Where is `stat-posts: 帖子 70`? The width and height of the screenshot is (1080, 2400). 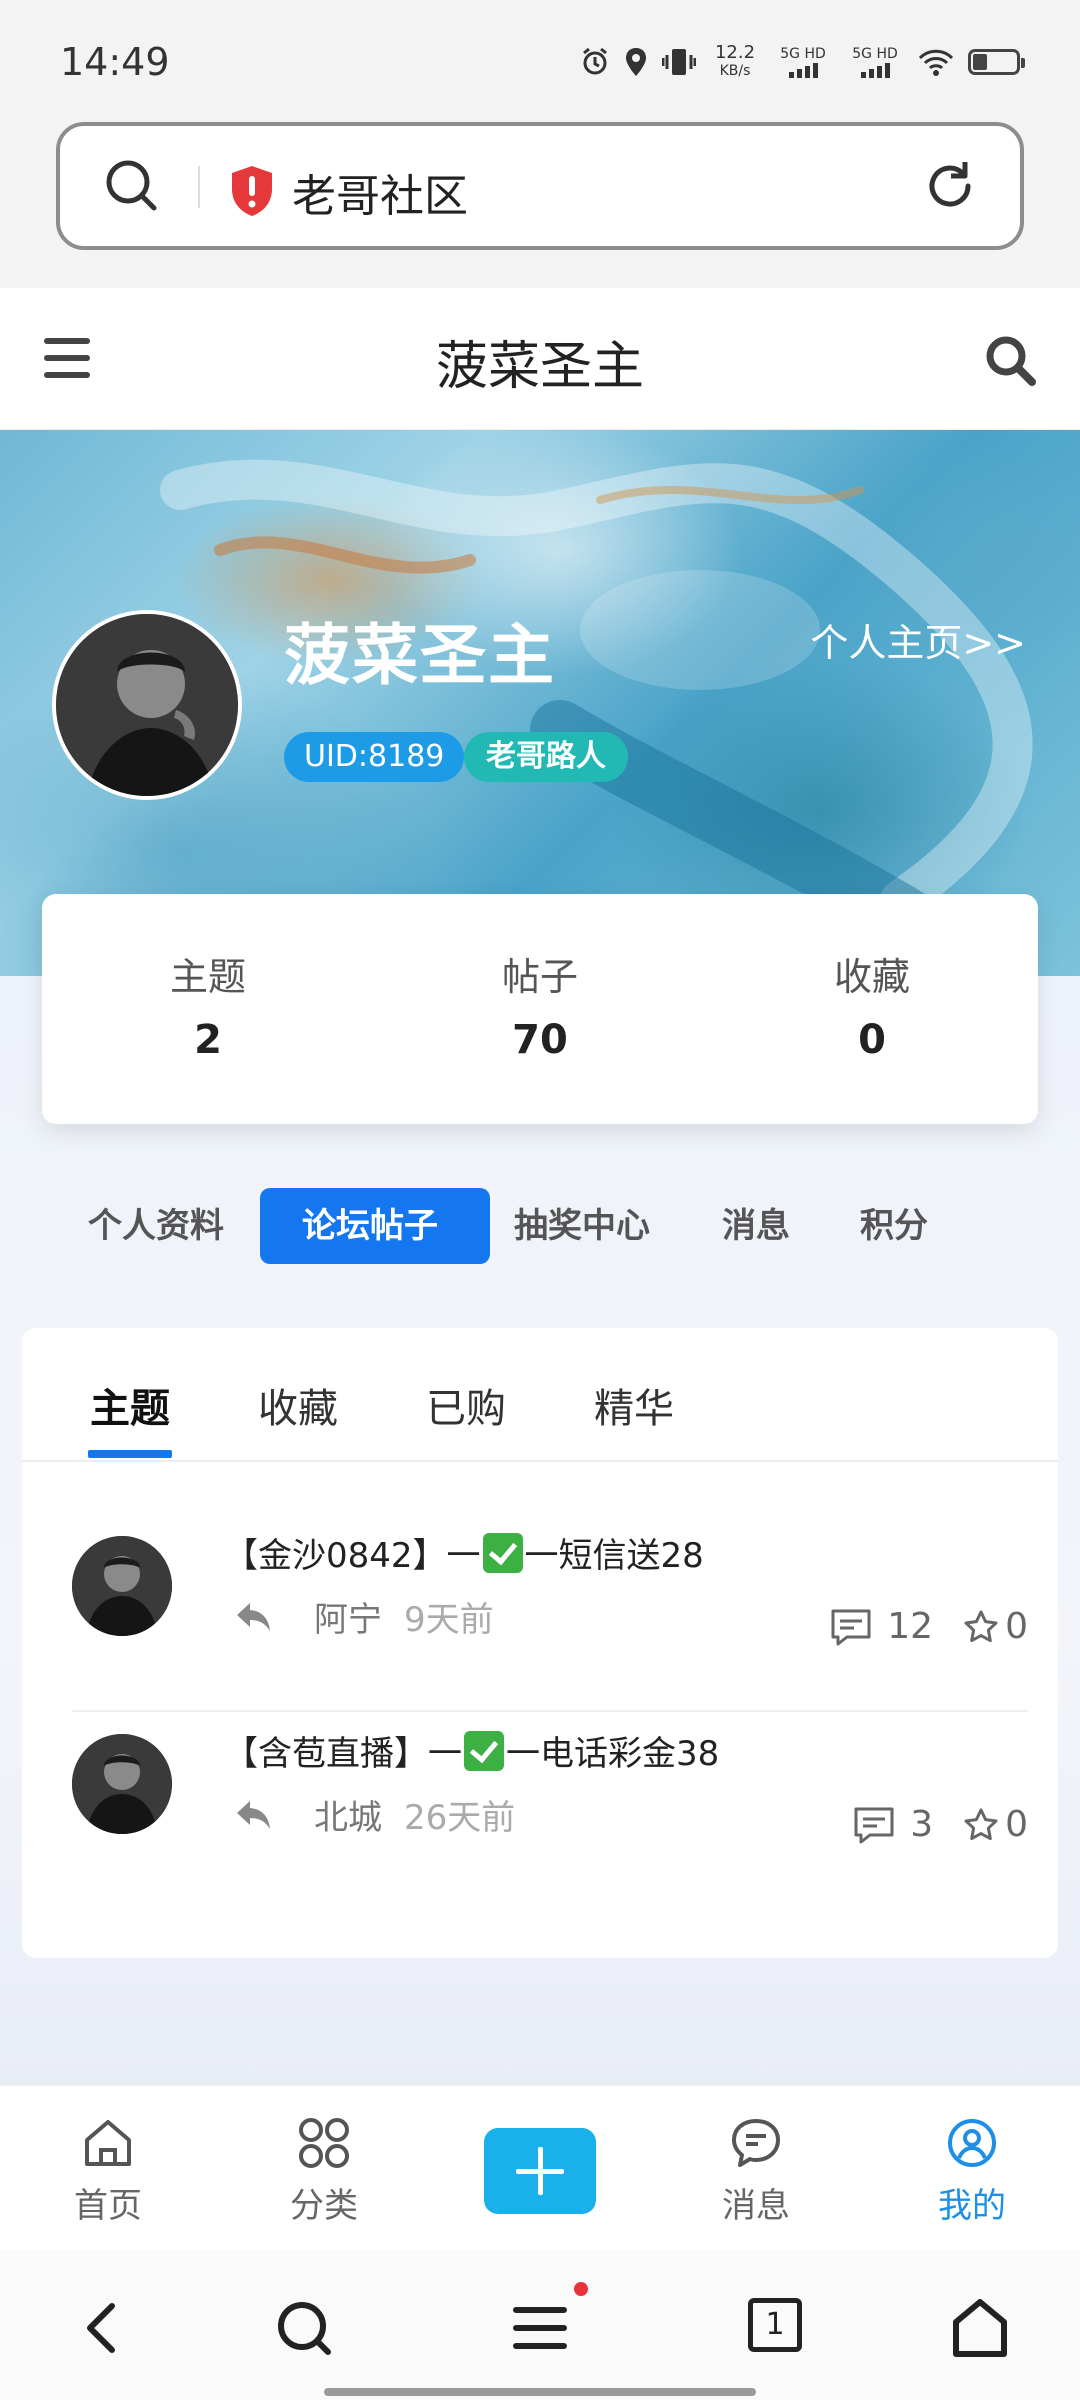 stat-posts: 帖子 70 is located at coordinates (540, 1009).